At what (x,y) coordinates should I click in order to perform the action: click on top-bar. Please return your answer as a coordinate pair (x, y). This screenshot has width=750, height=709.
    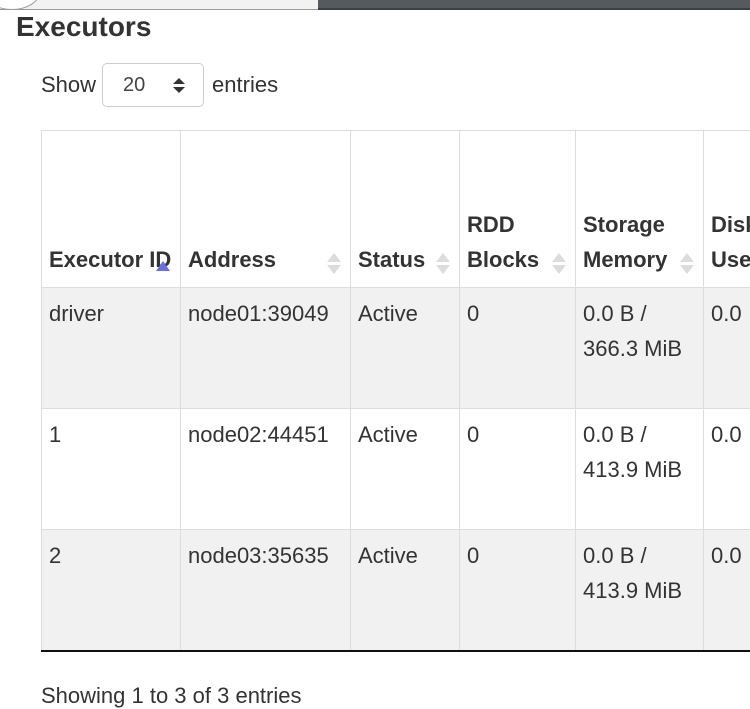
    Looking at the image, I should click on (375, 5).